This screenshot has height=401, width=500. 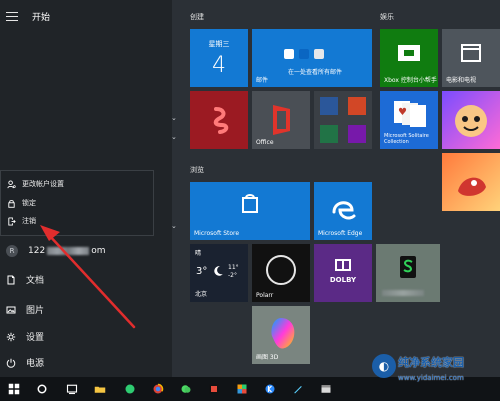 What do you see at coordinates (340, 233) in the screenshot?
I see `tile-label: Microsoft Edge` at bounding box center [340, 233].